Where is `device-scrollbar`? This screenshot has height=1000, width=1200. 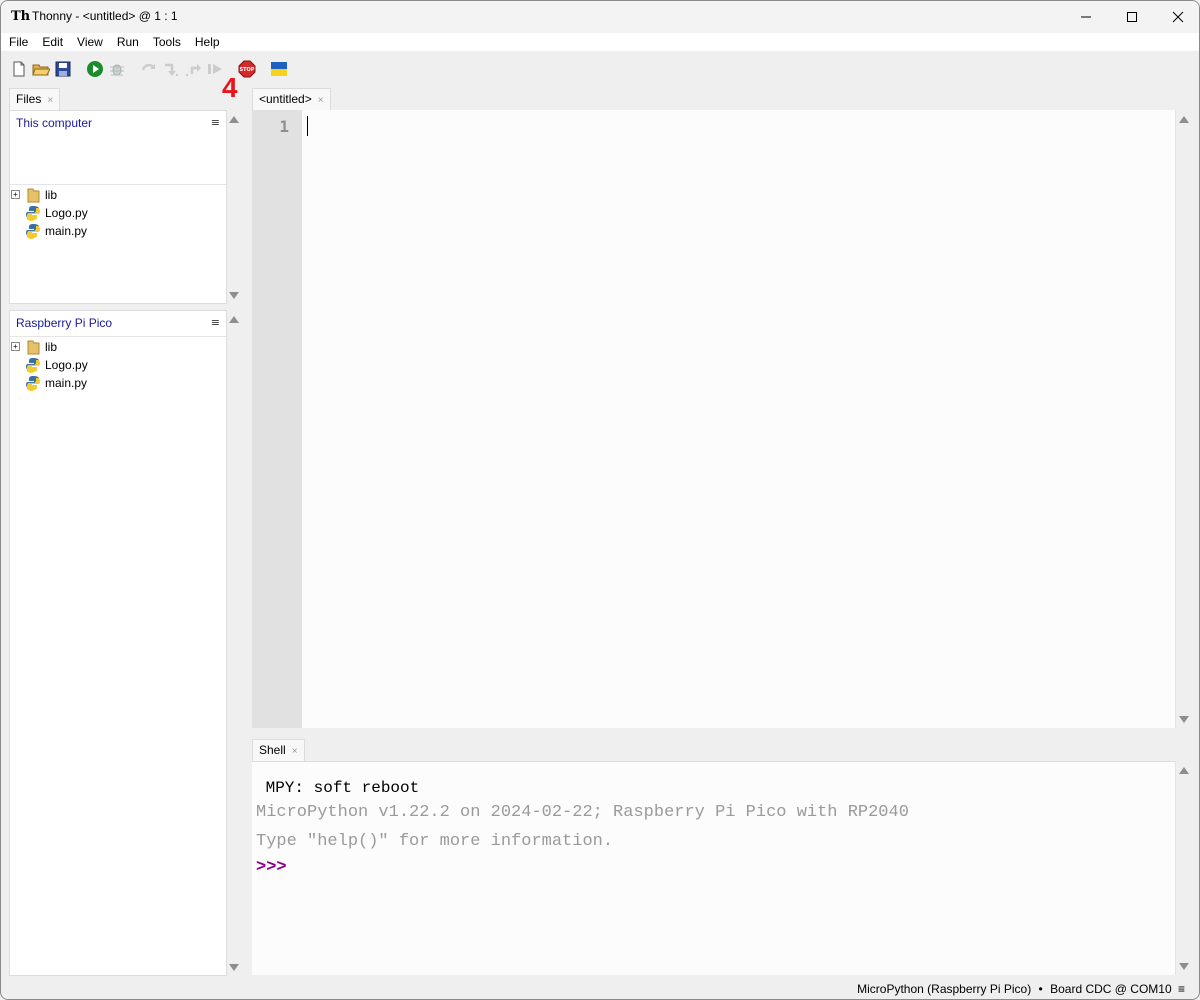
device-scrollbar is located at coordinates (234, 643).